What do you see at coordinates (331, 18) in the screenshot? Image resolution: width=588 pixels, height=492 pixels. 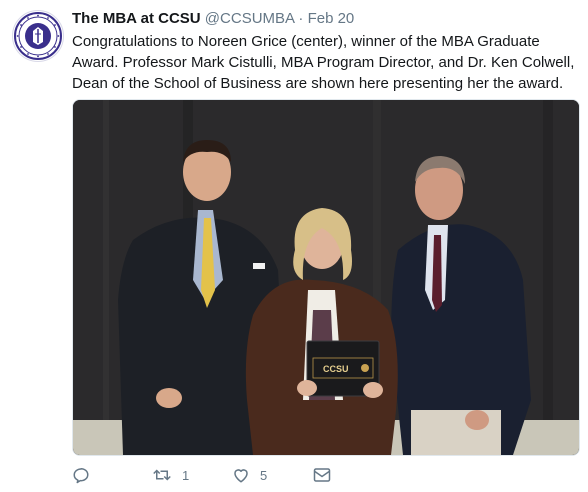 I see `timestamp: Feb 20` at bounding box center [331, 18].